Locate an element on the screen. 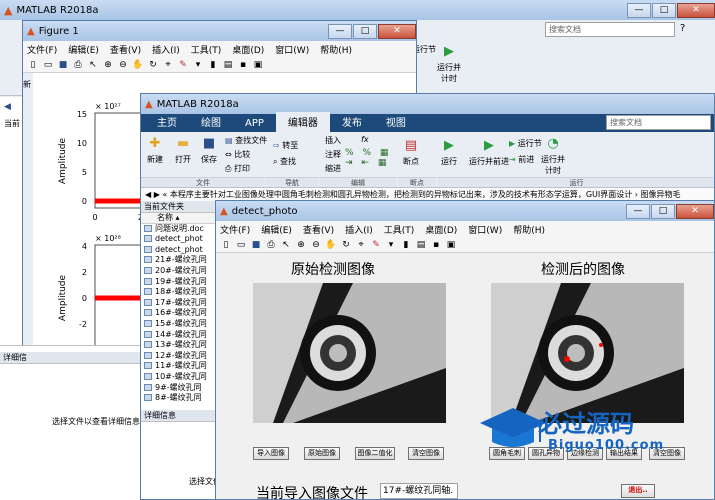 The width and height of the screenshot is (715, 500). list-item: 21#-螺纹孔同 is located at coordinates (178, 260).